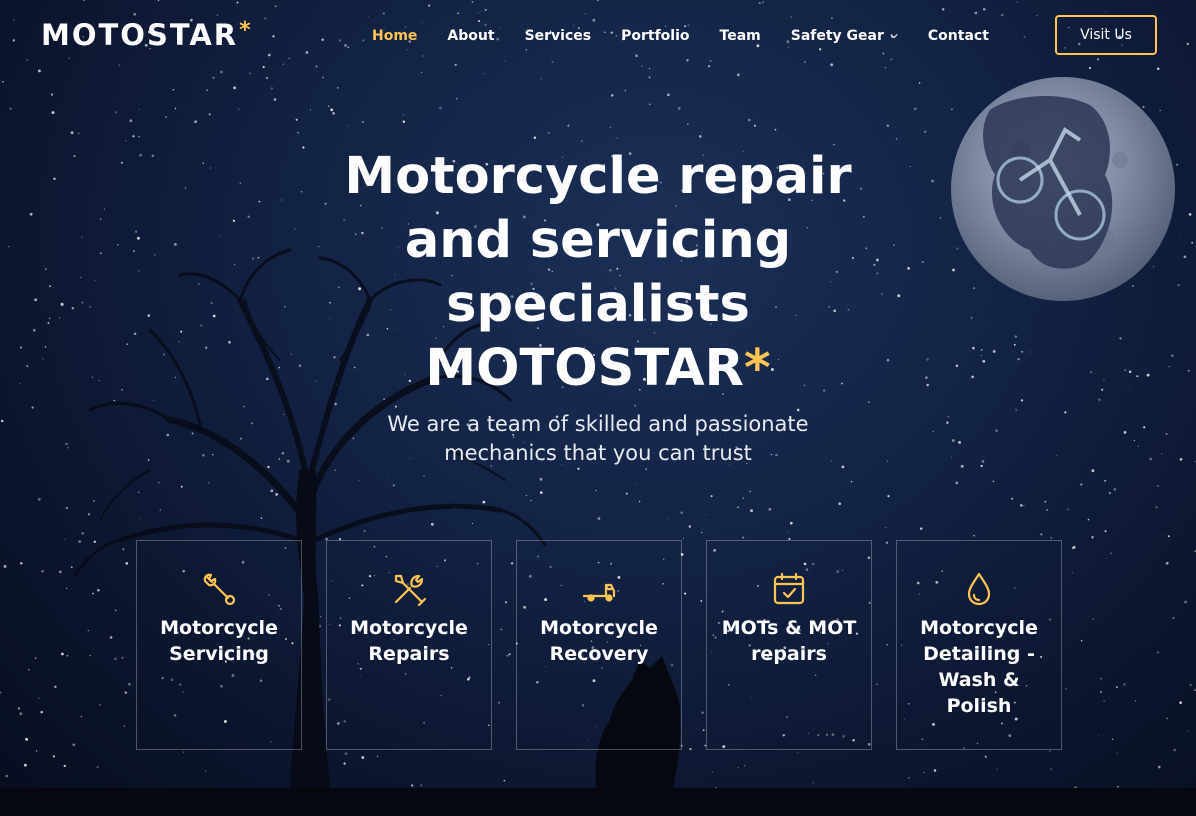 The width and height of the screenshot is (1196, 816). I want to click on service-card-mot: MOTs & MOT repairs, so click(789, 645).